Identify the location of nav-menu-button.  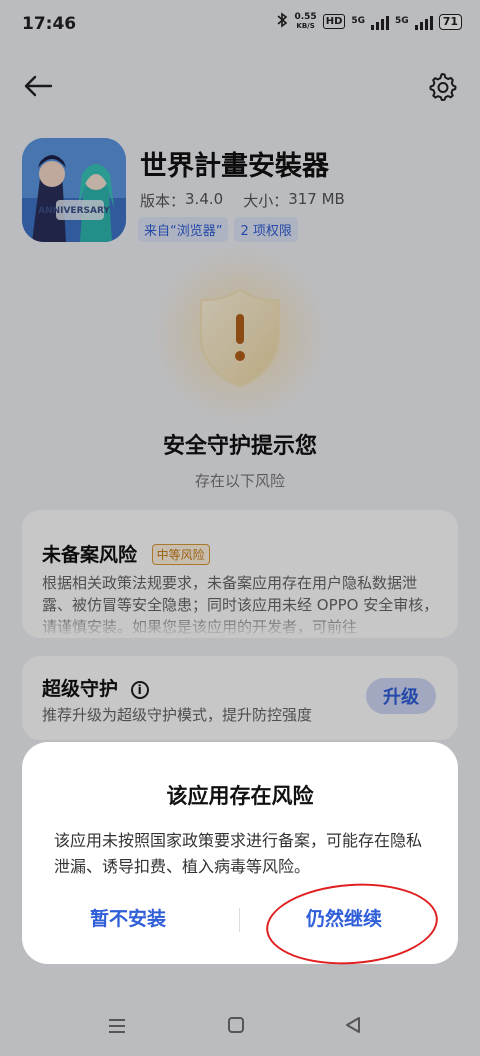
(117, 1027).